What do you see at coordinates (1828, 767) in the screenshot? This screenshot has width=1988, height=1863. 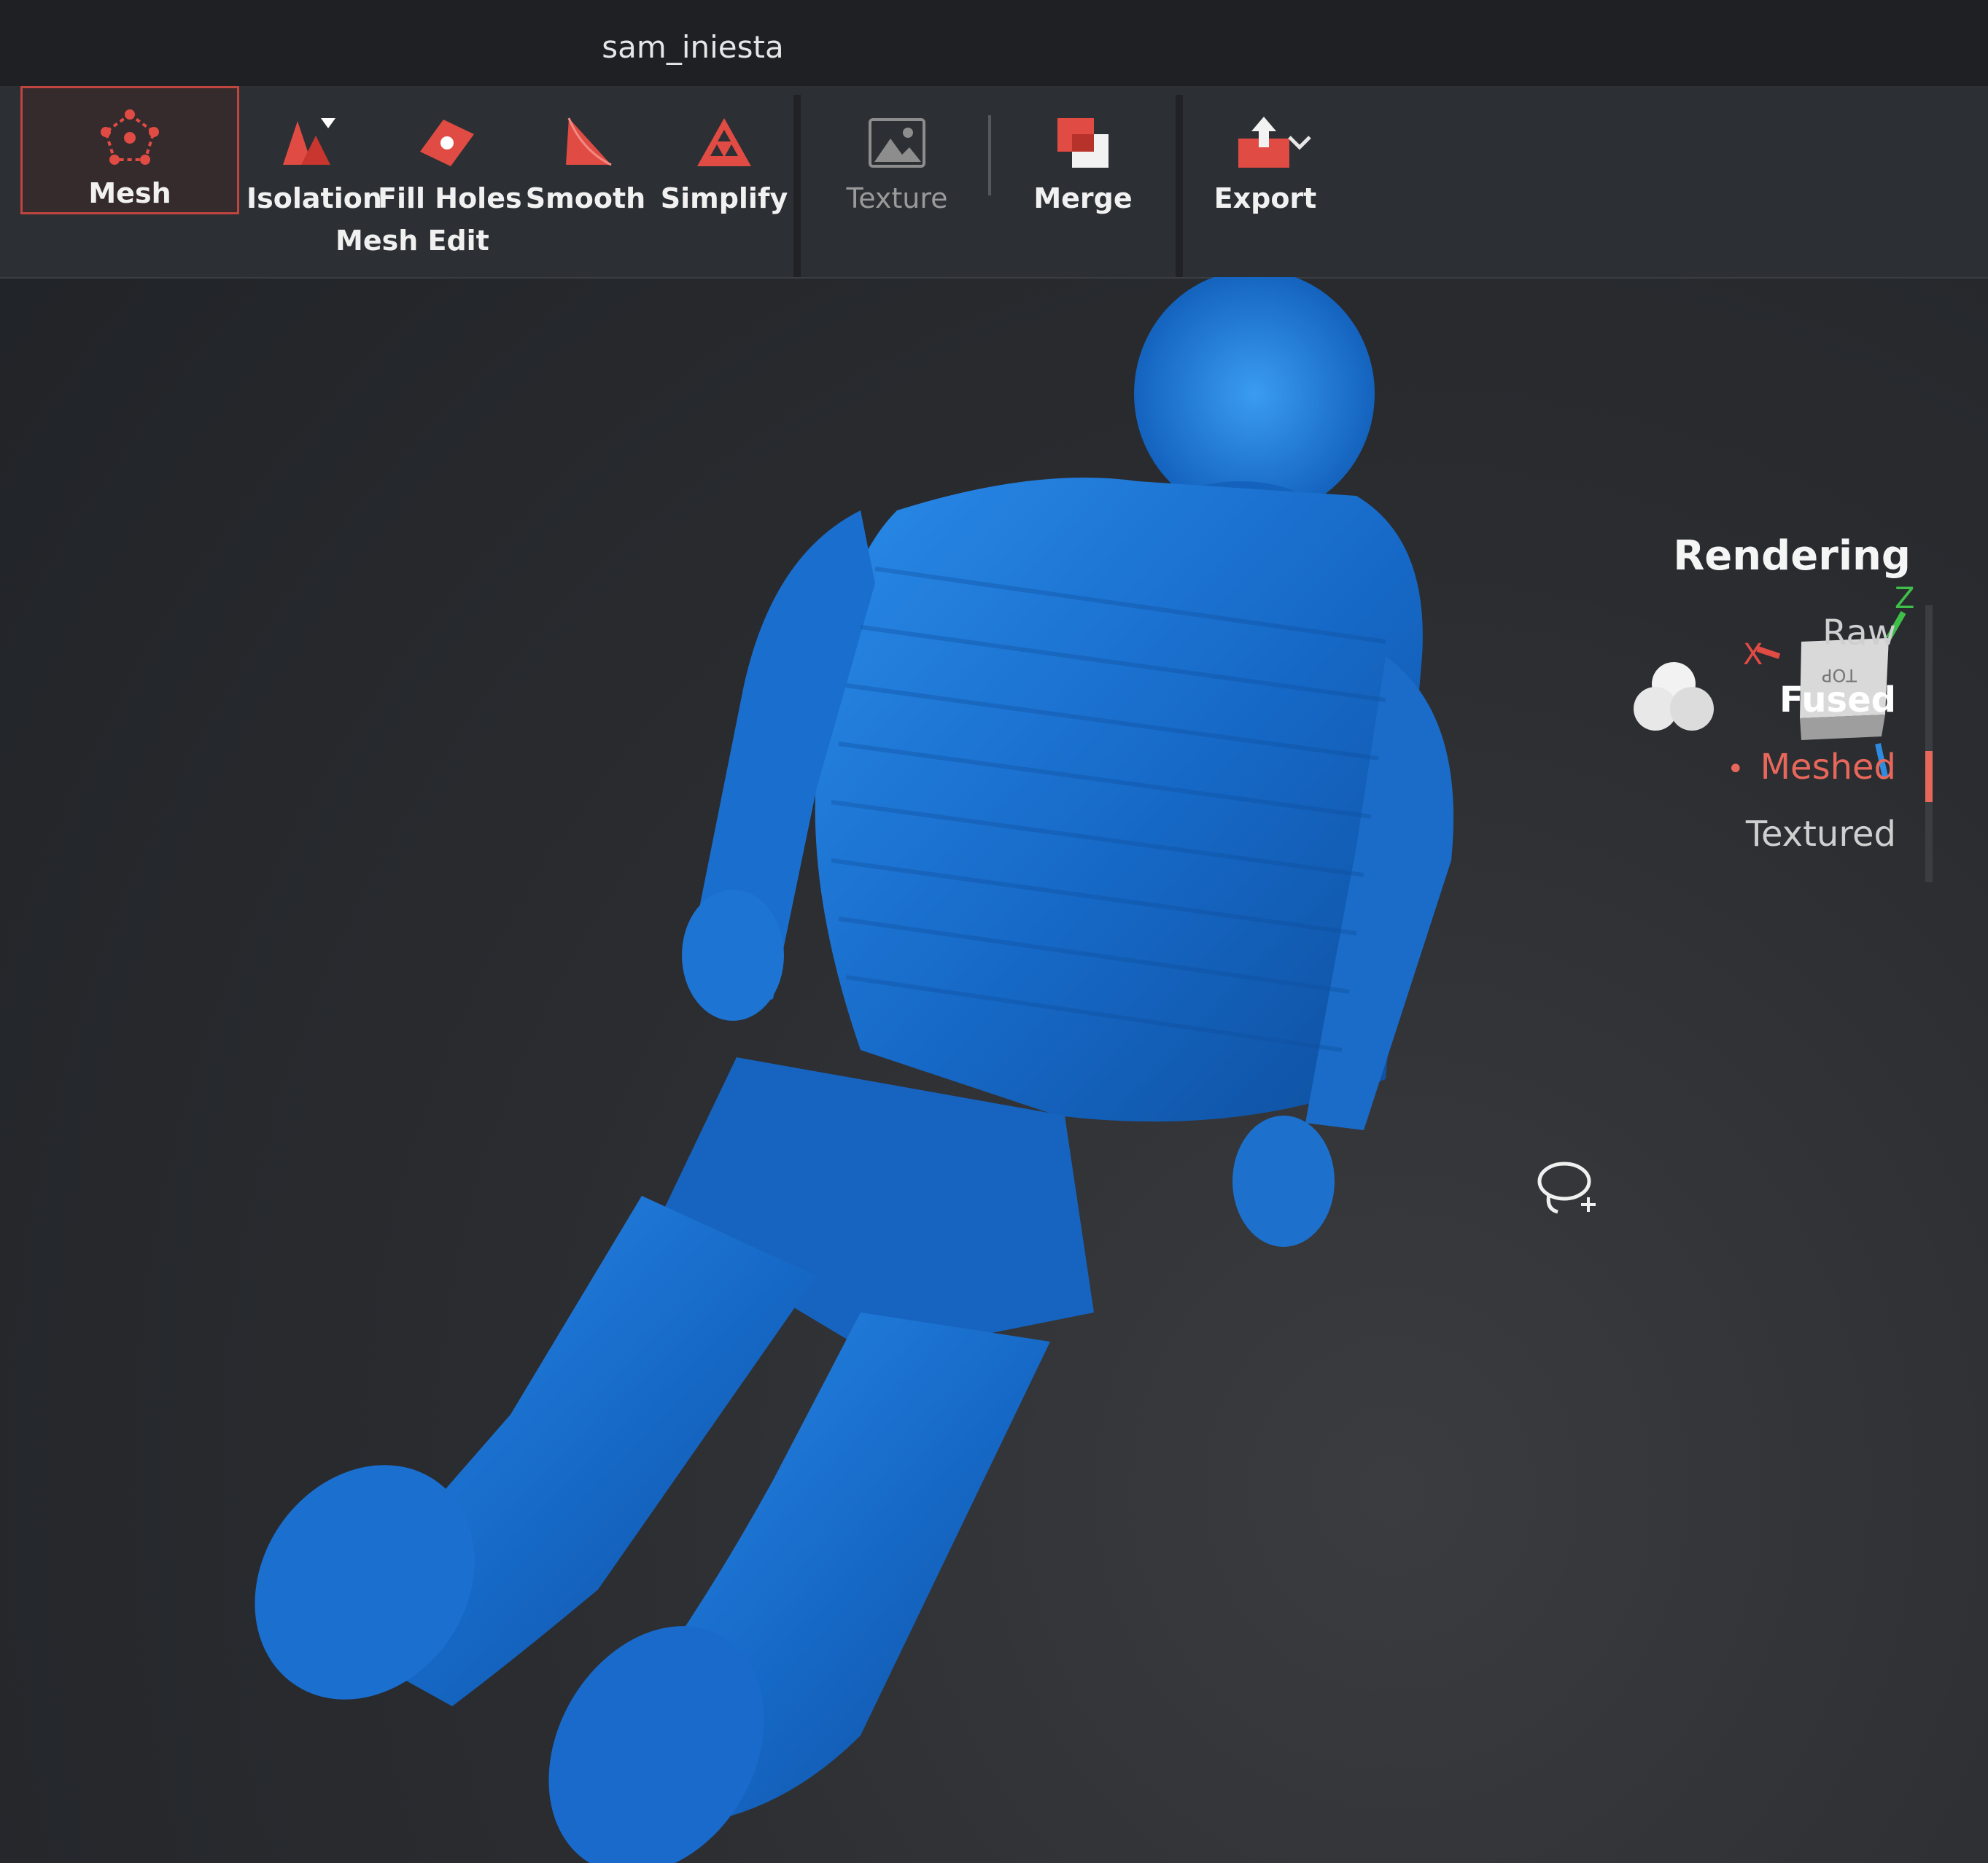 I see `rendering-mode-meshed-label: Meshed` at bounding box center [1828, 767].